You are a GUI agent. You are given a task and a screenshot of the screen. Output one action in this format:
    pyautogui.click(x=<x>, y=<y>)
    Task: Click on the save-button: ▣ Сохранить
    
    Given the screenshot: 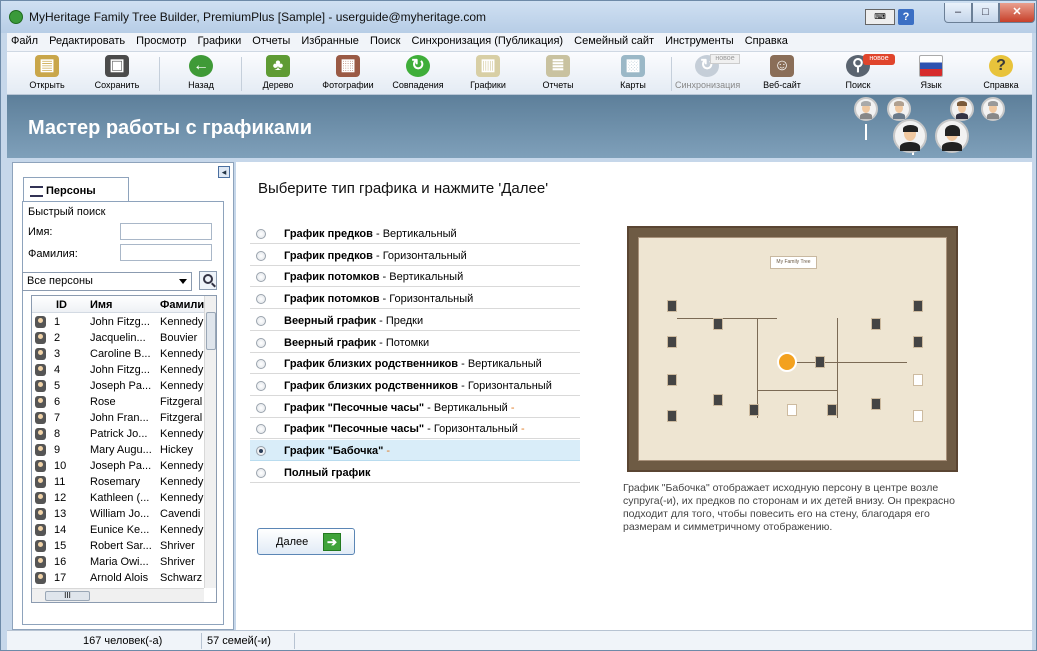 What is the action you would take?
    pyautogui.click(x=117, y=74)
    